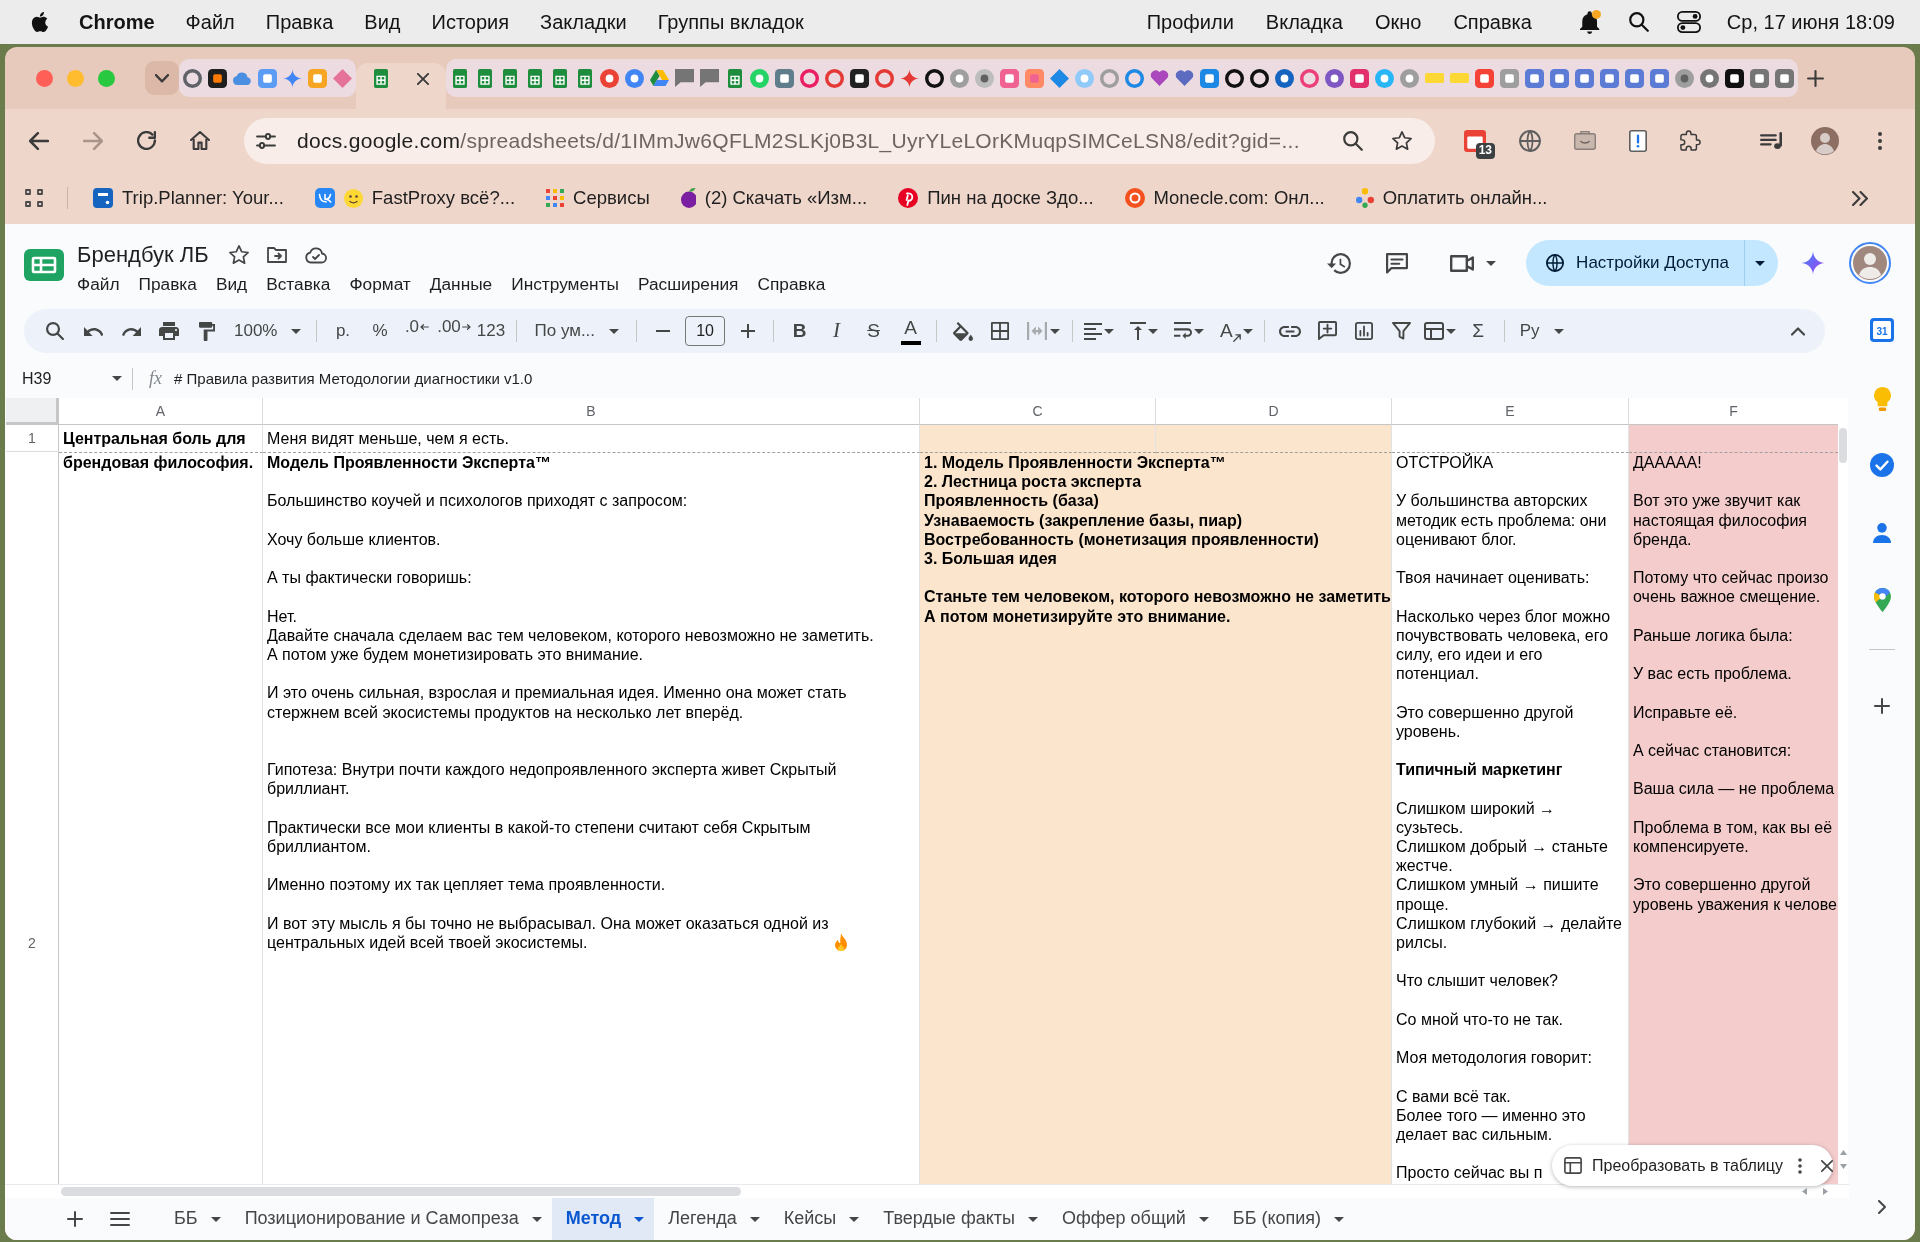 The image size is (1920, 1242). I want to click on row-header: 1, so click(32, 438).